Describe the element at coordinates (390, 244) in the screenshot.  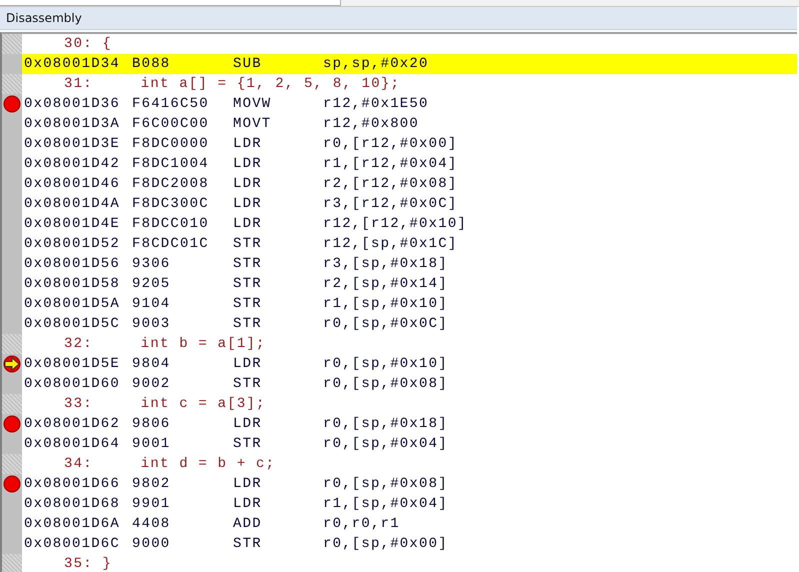
I see `operands: r12,[sp,#0x1C]` at that location.